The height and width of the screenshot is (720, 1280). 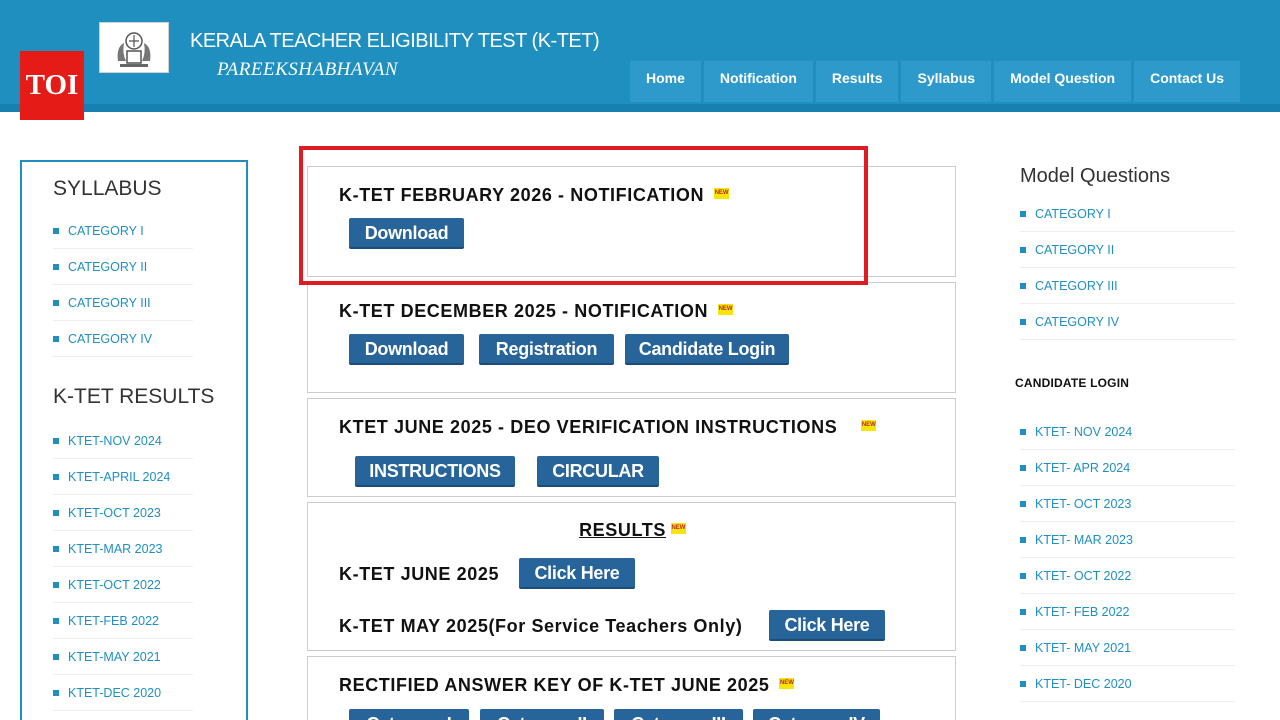 I want to click on result-link-oct-2023: KTET-OCT 2023, so click(x=123, y=513).